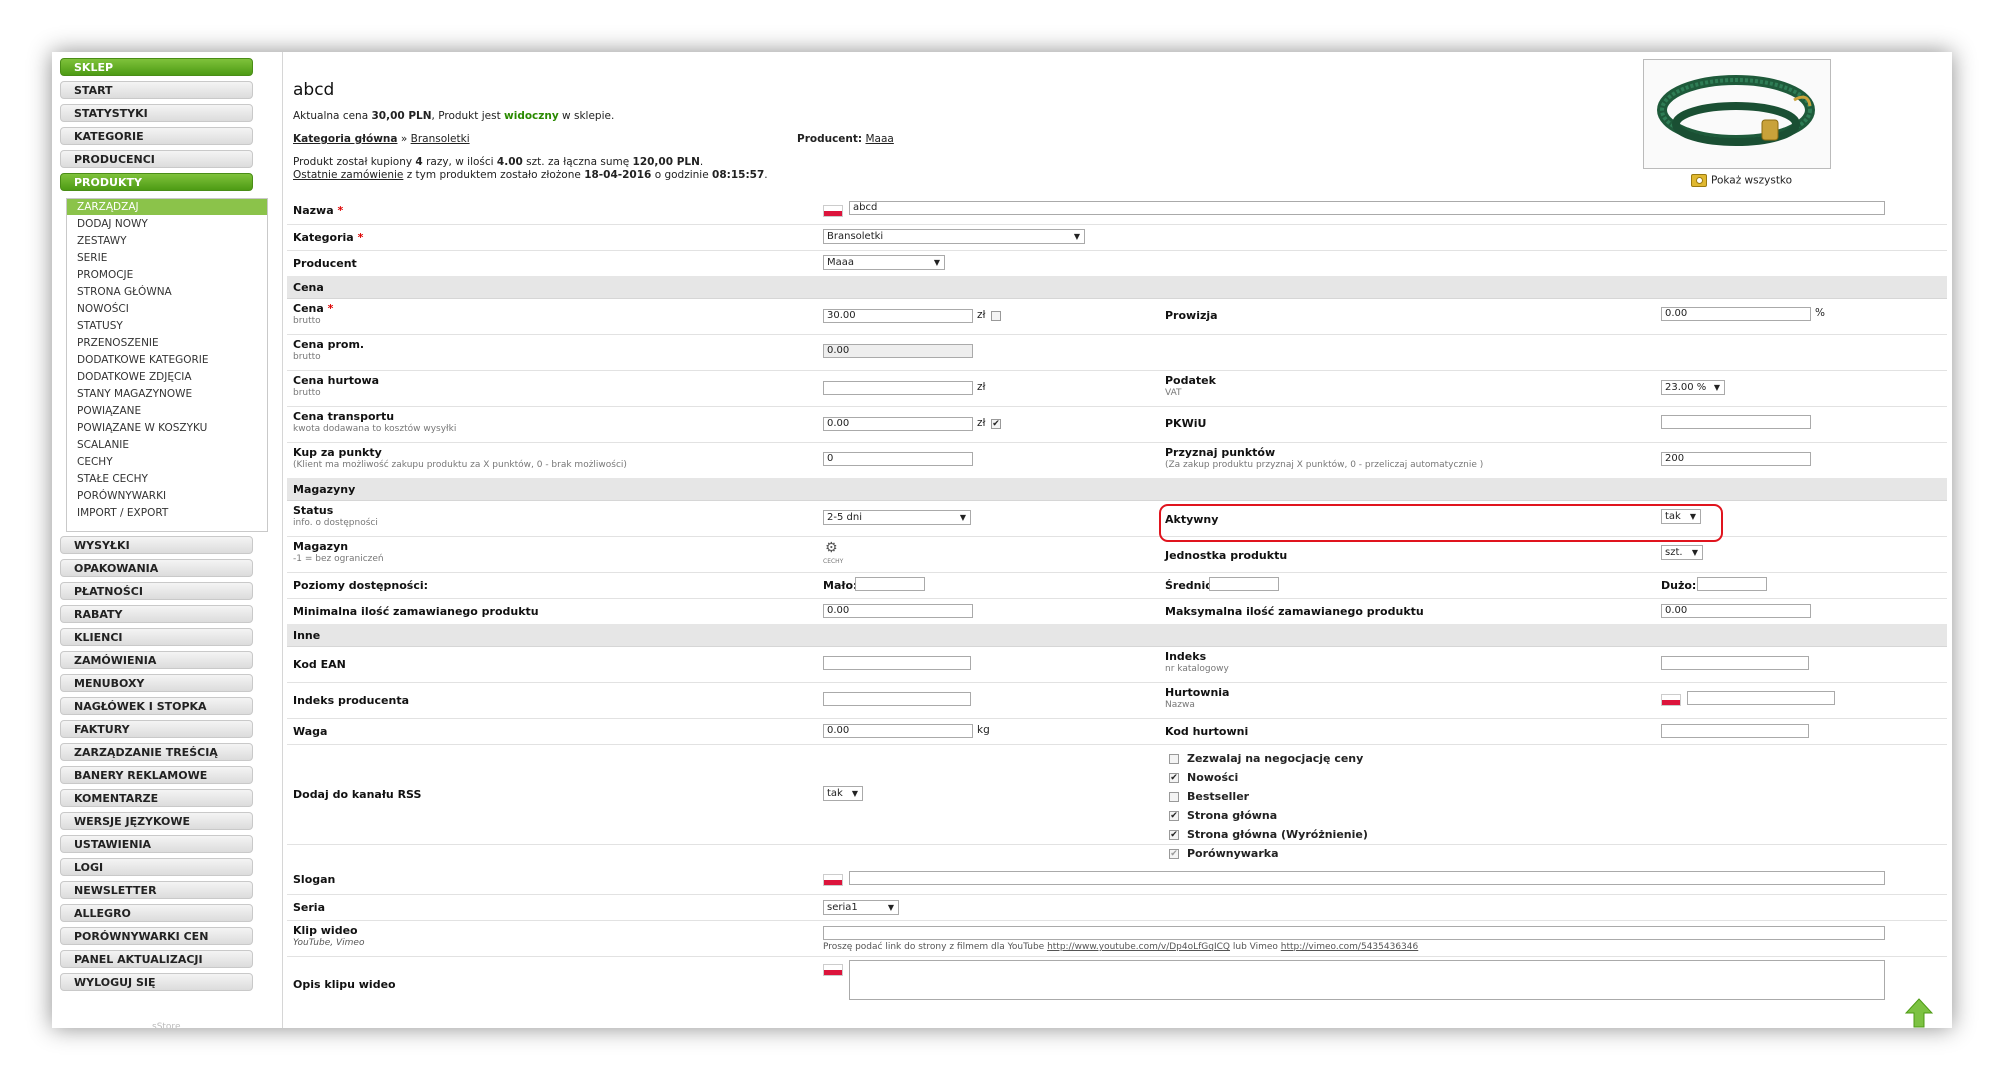  I want to click on sidebar-item-producenci: PRODUCENCI, so click(156, 159).